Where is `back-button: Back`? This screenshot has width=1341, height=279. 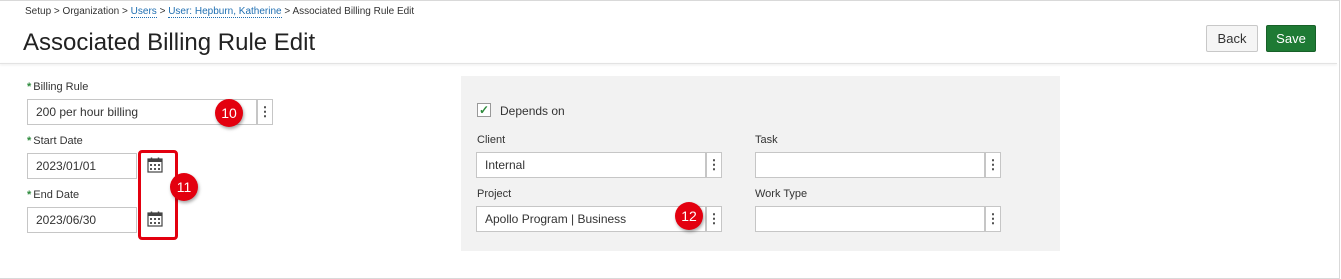 back-button: Back is located at coordinates (1232, 38).